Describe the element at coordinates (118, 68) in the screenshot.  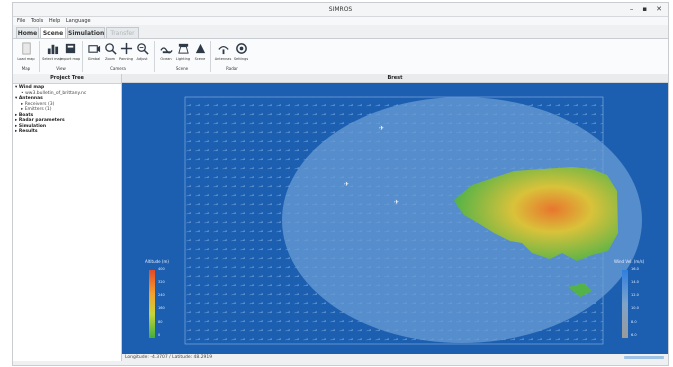
I see `group-label-camera: Camera` at that location.